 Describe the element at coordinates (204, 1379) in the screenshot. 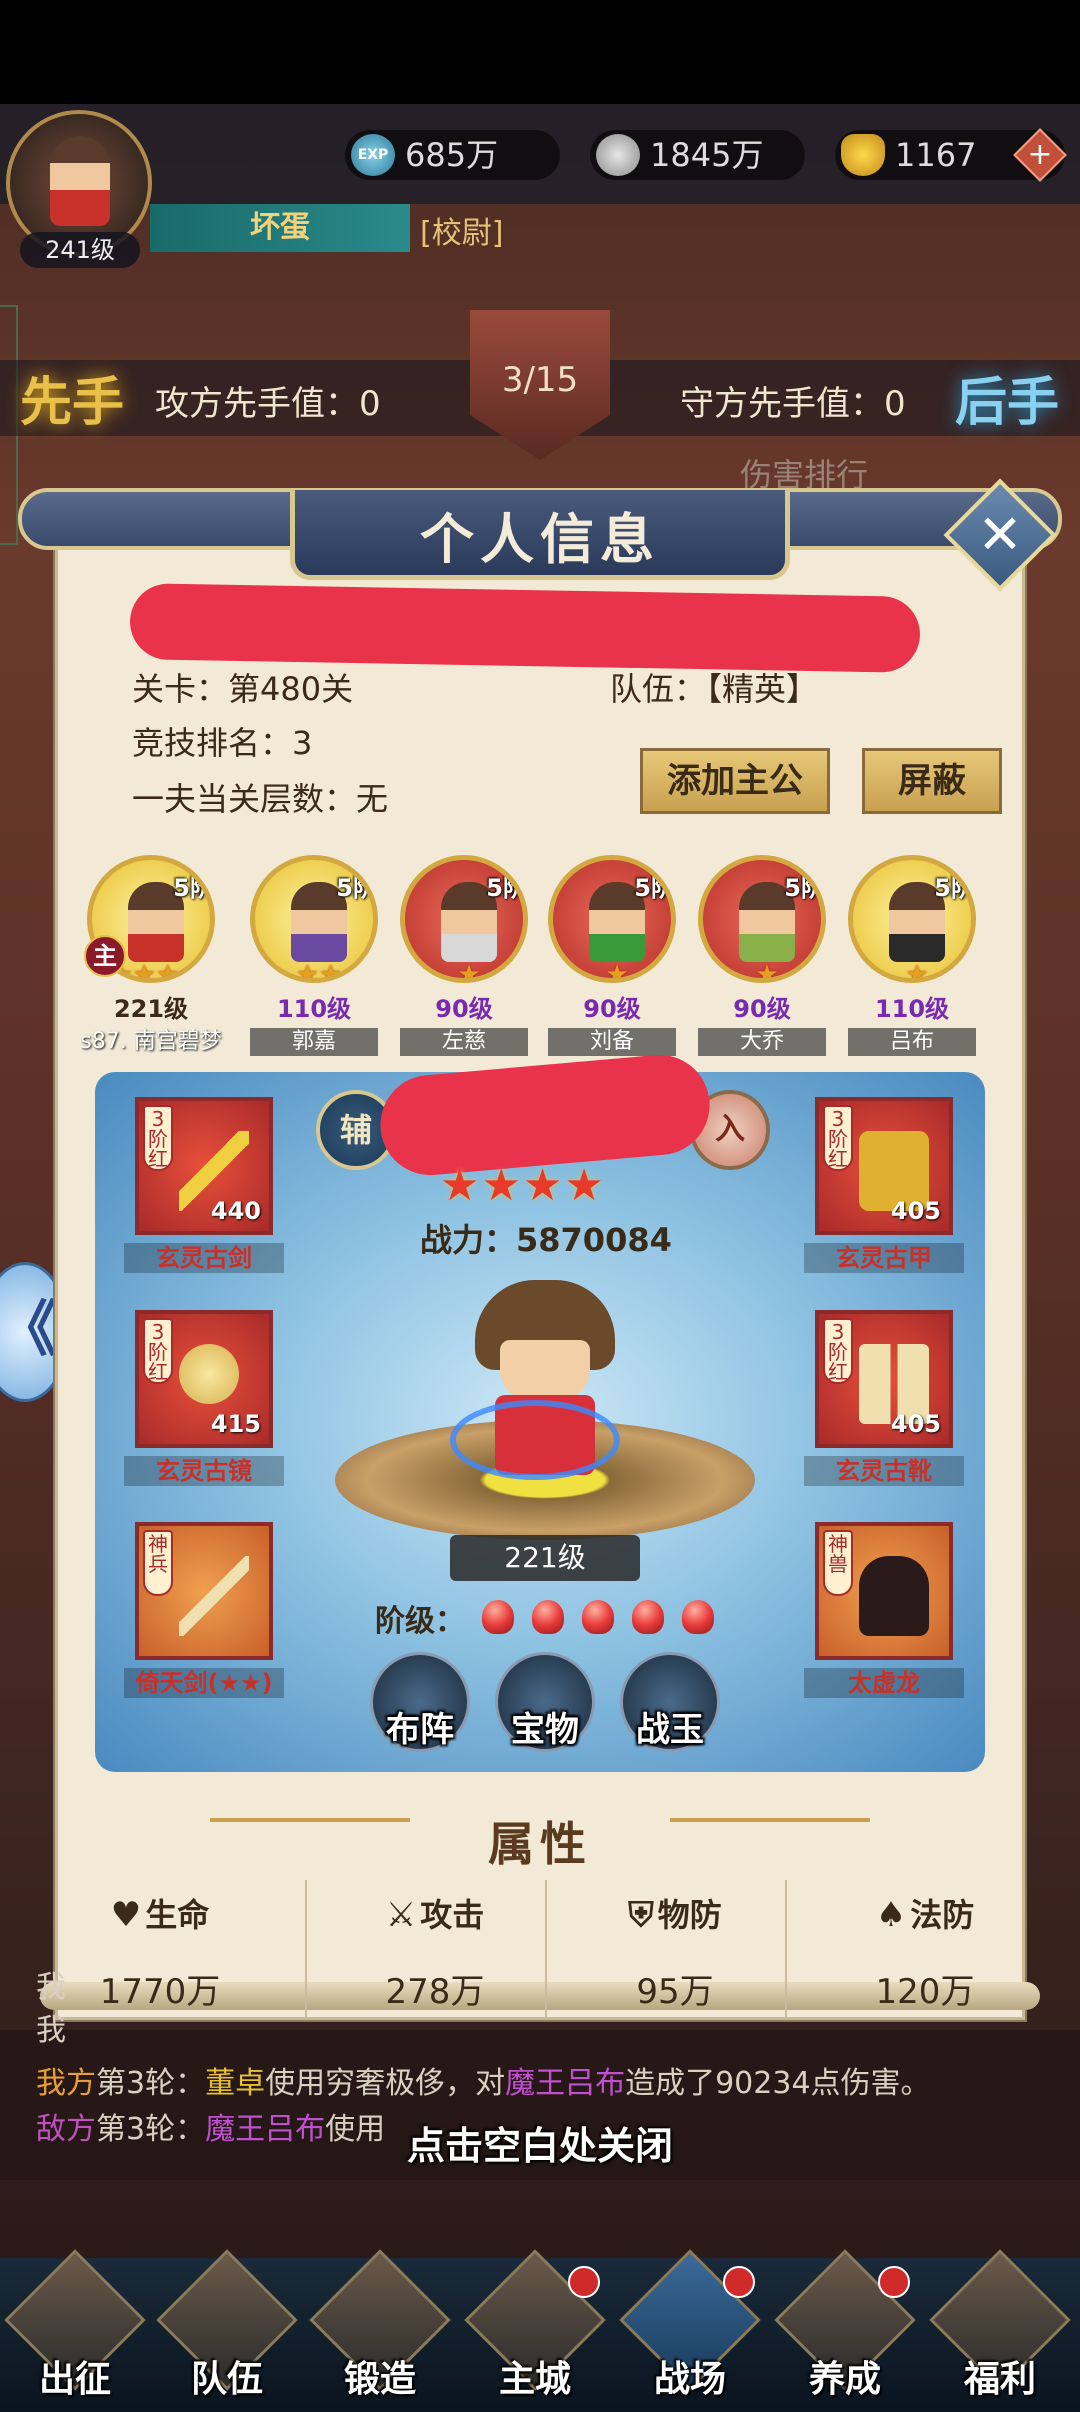

I see `equip-mirror-slot: 3阶红 415` at that location.